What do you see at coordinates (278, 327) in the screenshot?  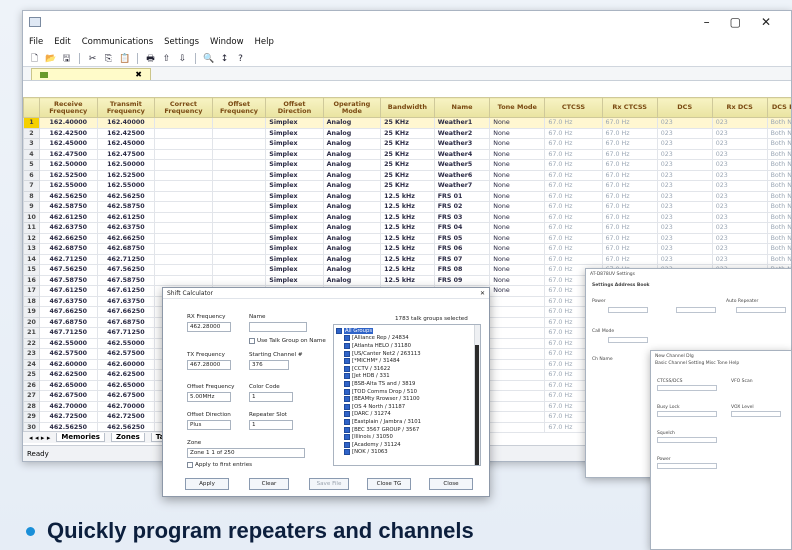 I see `name-input` at bounding box center [278, 327].